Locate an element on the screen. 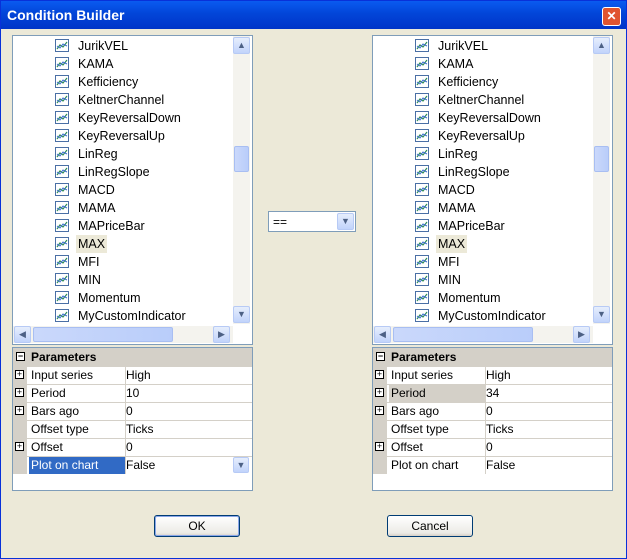 This screenshot has width=627, height=559. left-vertical-scrollbar: ▲ ▼ is located at coordinates (241, 180).